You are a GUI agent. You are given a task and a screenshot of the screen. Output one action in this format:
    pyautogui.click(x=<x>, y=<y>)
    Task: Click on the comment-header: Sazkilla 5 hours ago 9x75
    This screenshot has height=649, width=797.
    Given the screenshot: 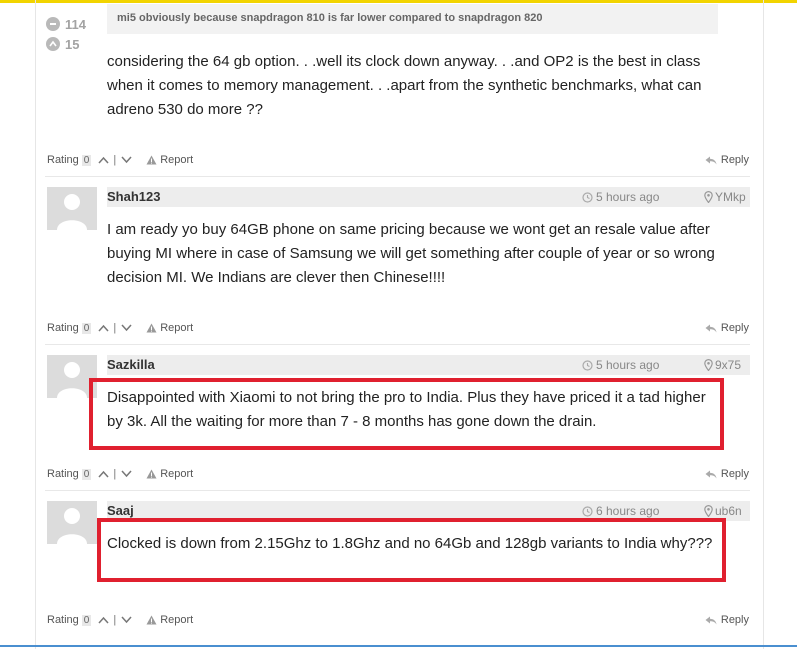 What is the action you would take?
    pyautogui.click(x=428, y=365)
    